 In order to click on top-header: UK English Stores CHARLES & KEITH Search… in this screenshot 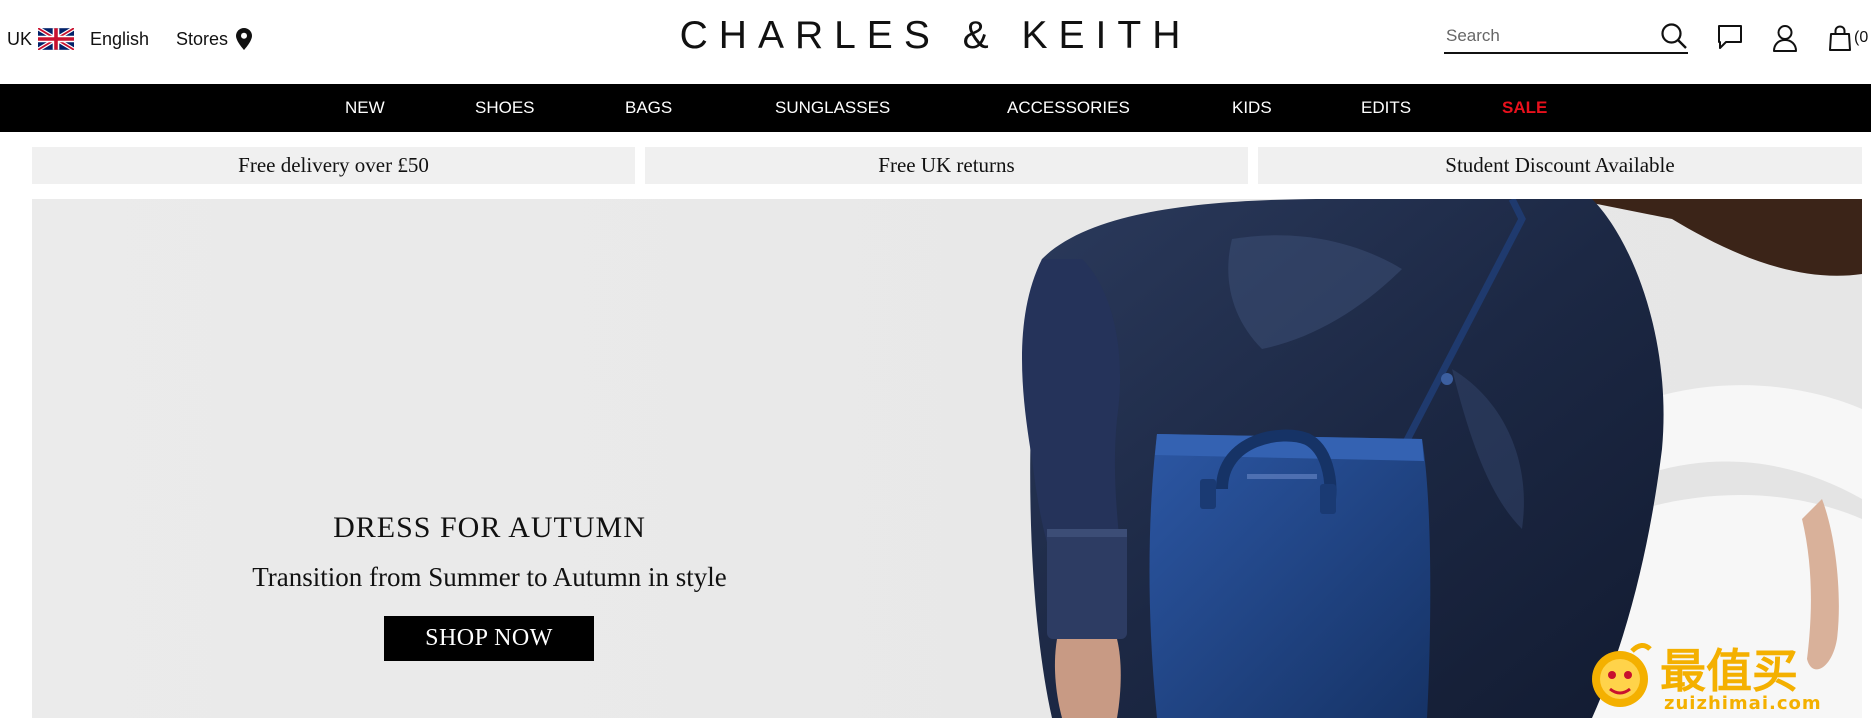, I will do `click(935, 42)`.